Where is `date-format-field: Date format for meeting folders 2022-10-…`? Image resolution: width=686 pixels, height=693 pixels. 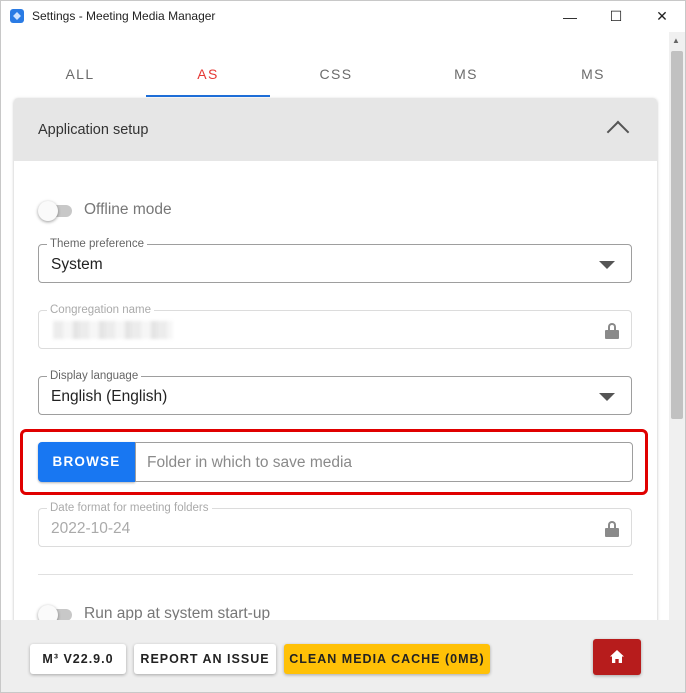 date-format-field: Date format for meeting folders 2022-10-… is located at coordinates (335, 524).